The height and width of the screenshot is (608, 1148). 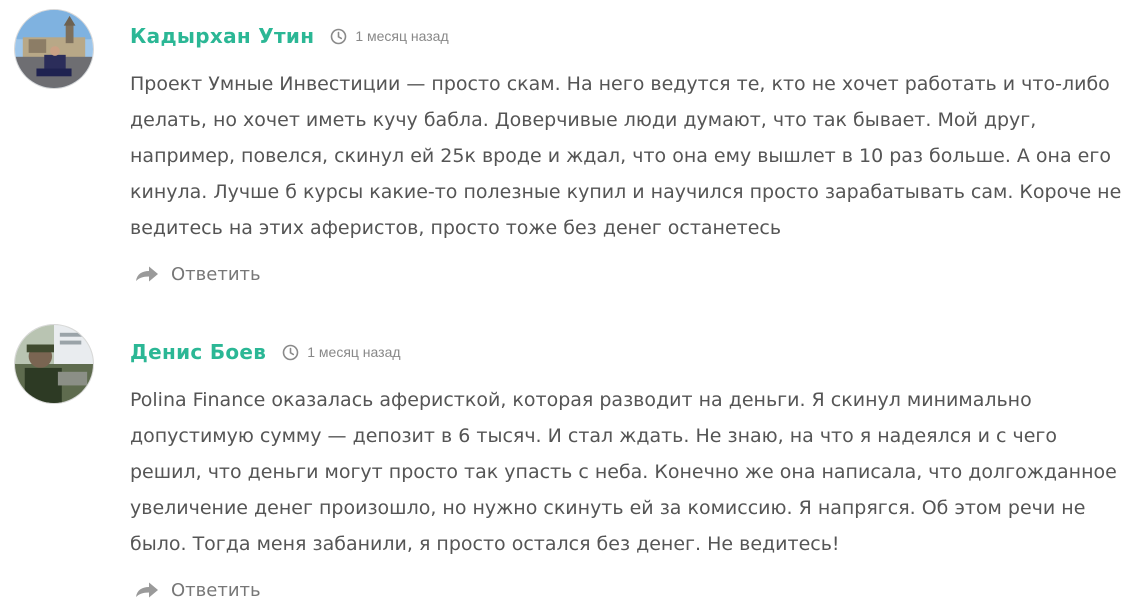 What do you see at coordinates (222, 36) in the screenshot?
I see `comment-author: Кадырхан Утин` at bounding box center [222, 36].